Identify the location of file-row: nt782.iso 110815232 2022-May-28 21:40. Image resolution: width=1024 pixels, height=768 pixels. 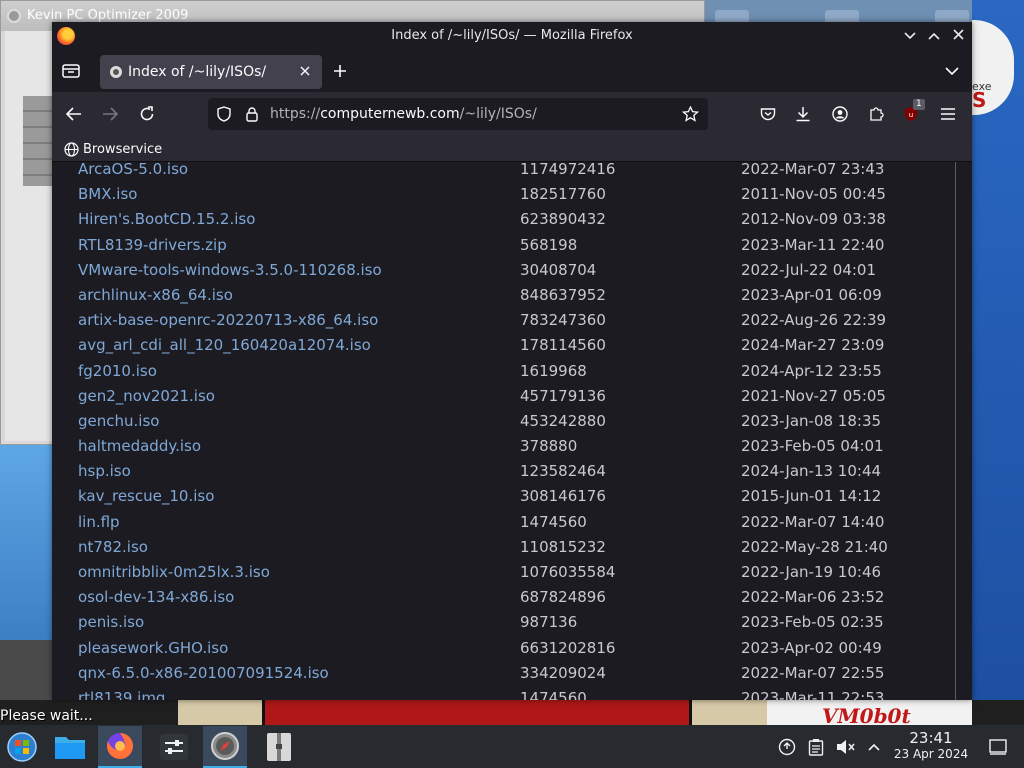
(502, 547).